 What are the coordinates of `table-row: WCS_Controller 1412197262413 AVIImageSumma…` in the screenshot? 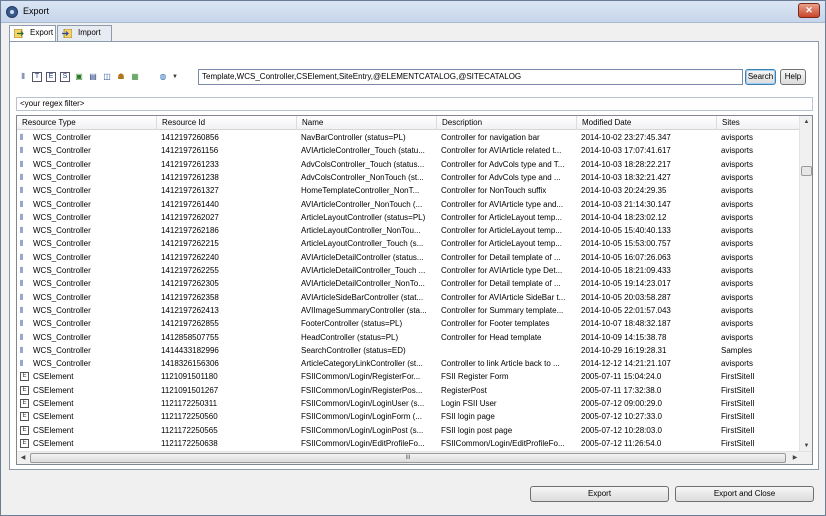 It's located at (408, 310).